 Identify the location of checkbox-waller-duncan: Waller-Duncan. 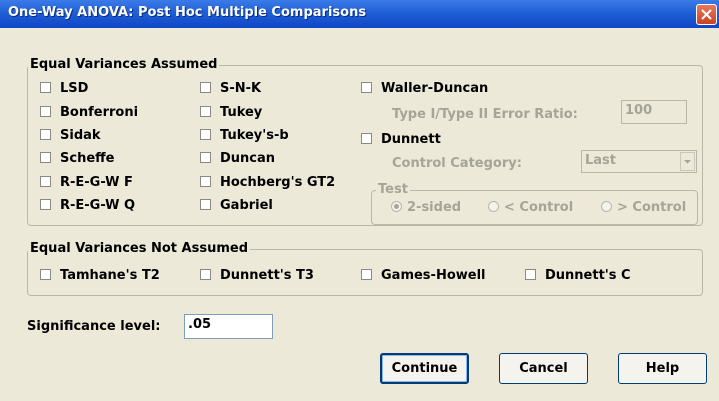
(424, 89).